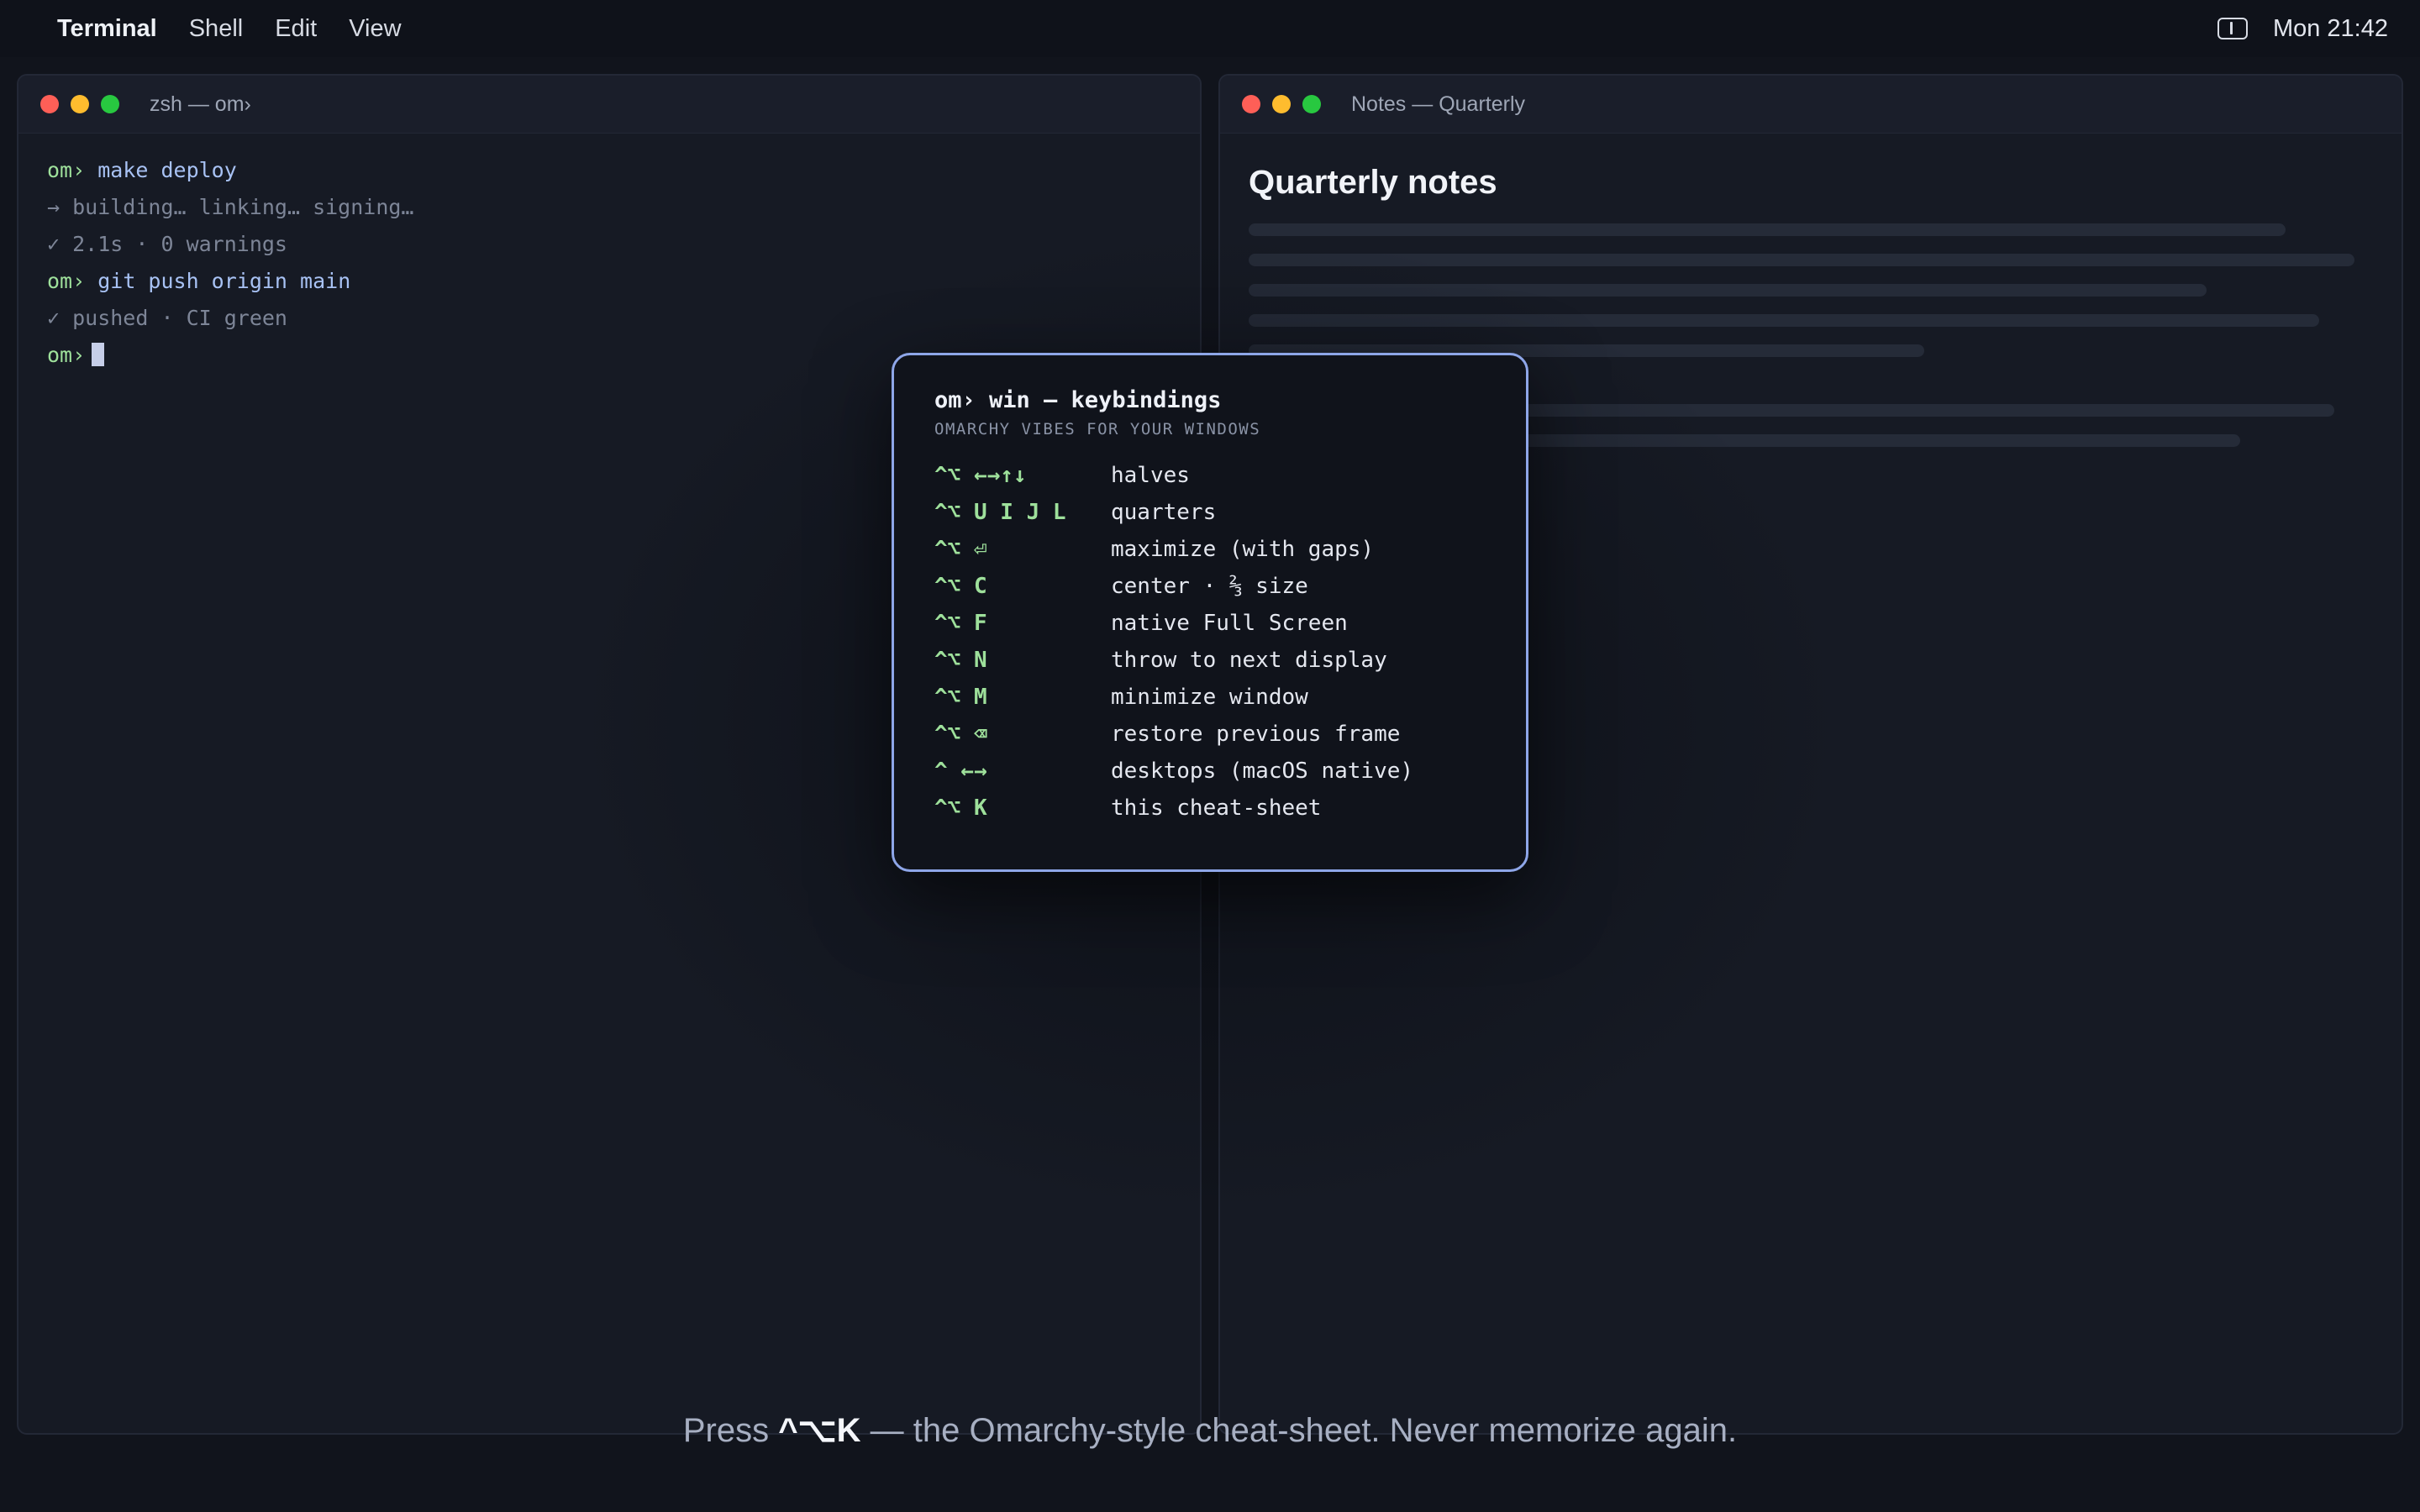 The height and width of the screenshot is (1512, 2420). What do you see at coordinates (1078, 400) in the screenshot?
I see `cheatsheet-title: om› win — keybindings` at bounding box center [1078, 400].